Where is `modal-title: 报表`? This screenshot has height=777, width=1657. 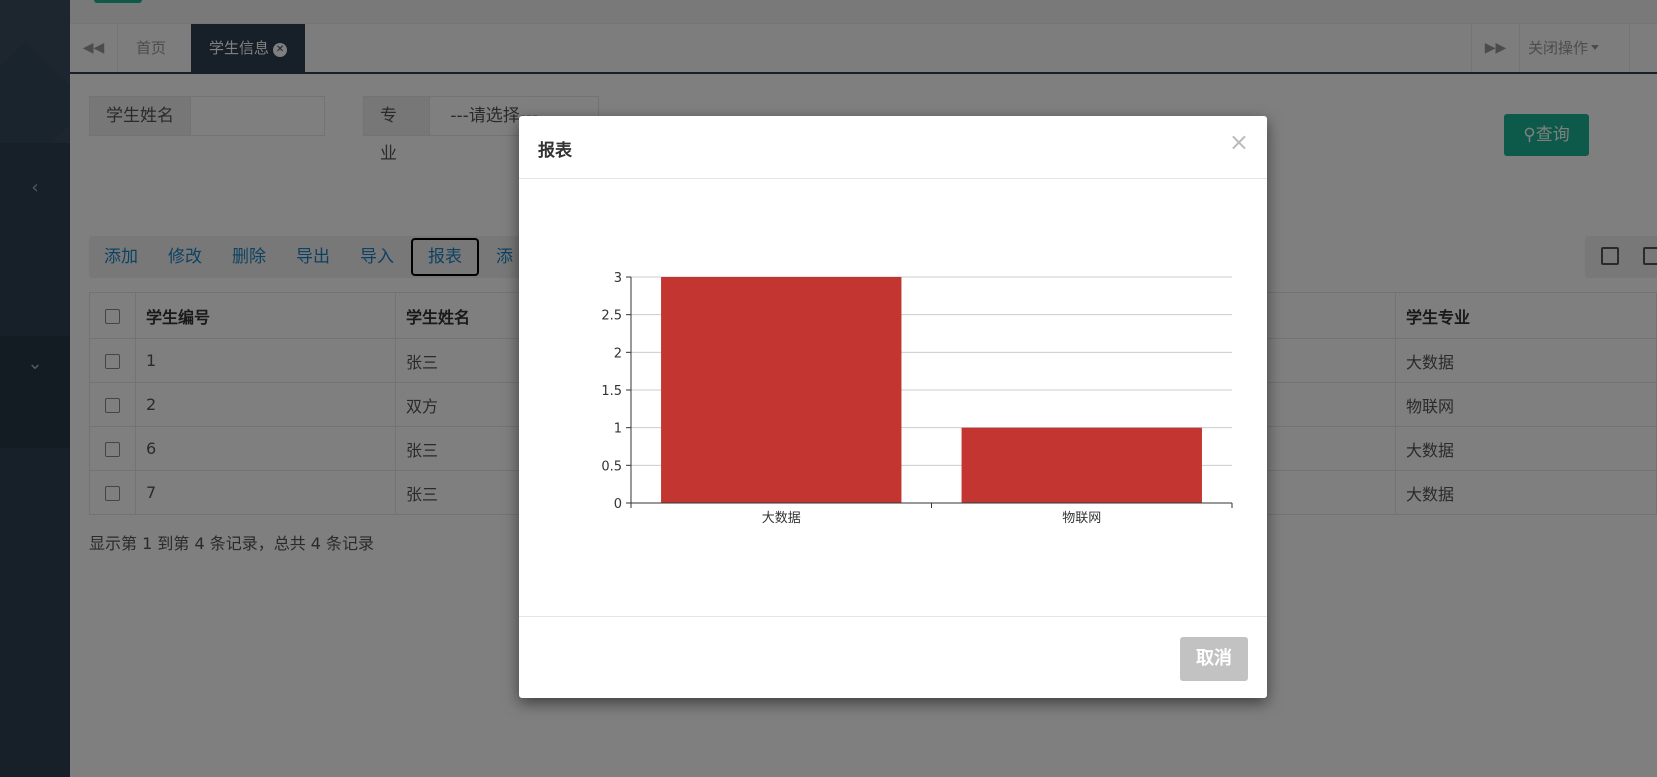 modal-title: 报表 is located at coordinates (555, 151).